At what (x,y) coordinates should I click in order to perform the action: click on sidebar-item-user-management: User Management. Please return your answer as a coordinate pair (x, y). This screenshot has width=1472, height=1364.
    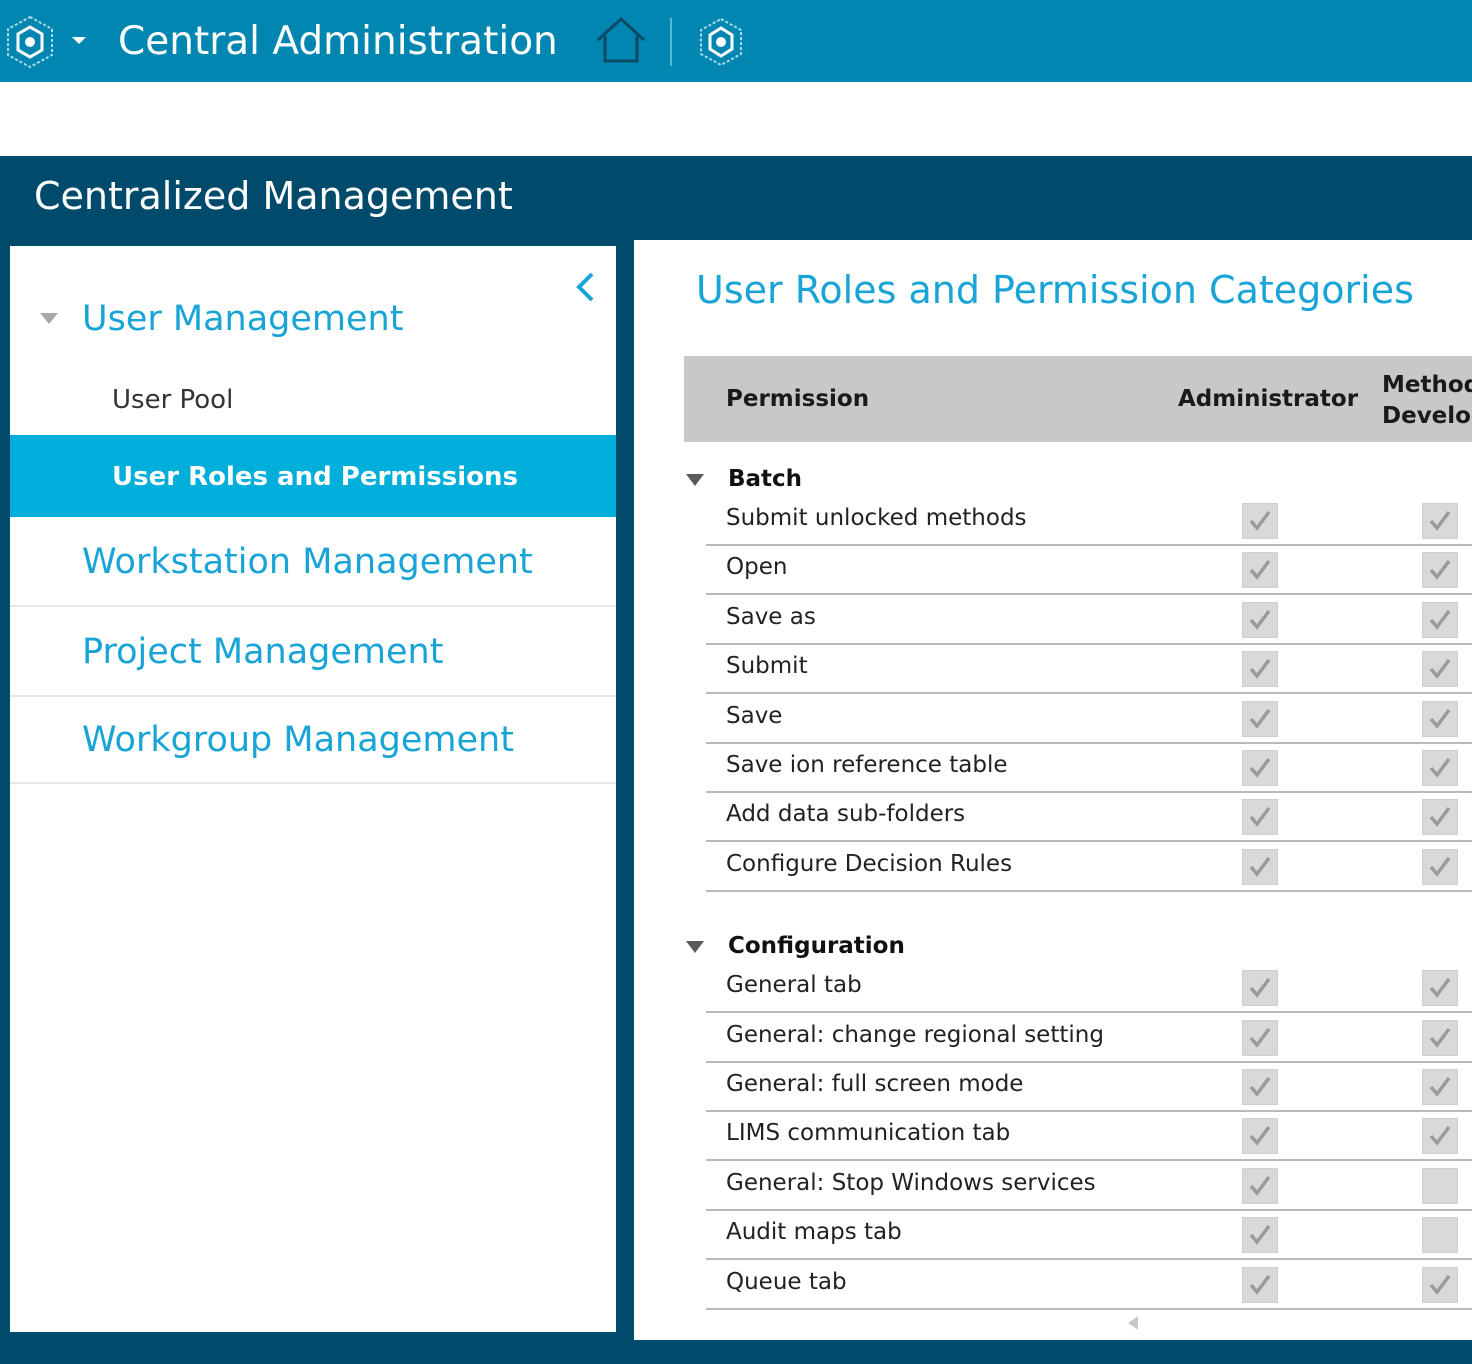
    Looking at the image, I should click on (242, 319).